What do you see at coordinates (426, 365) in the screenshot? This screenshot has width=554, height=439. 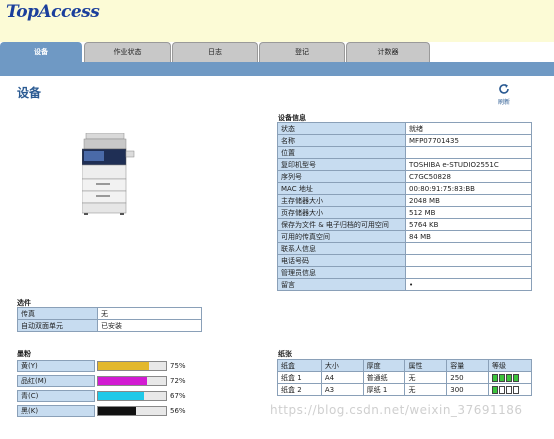 I see `column-header: 属性` at bounding box center [426, 365].